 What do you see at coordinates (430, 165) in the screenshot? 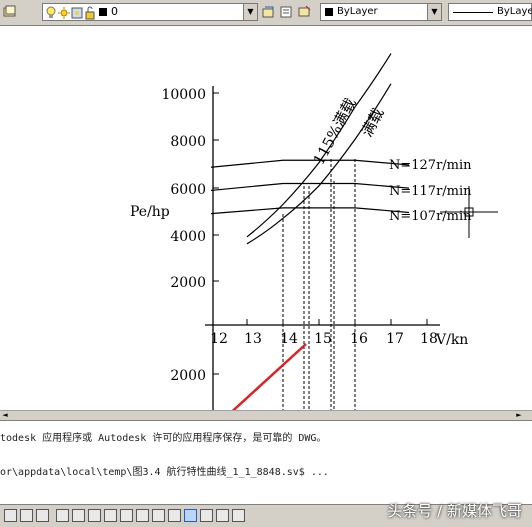
I see `curve-label-n127: N=127r/min` at bounding box center [430, 165].